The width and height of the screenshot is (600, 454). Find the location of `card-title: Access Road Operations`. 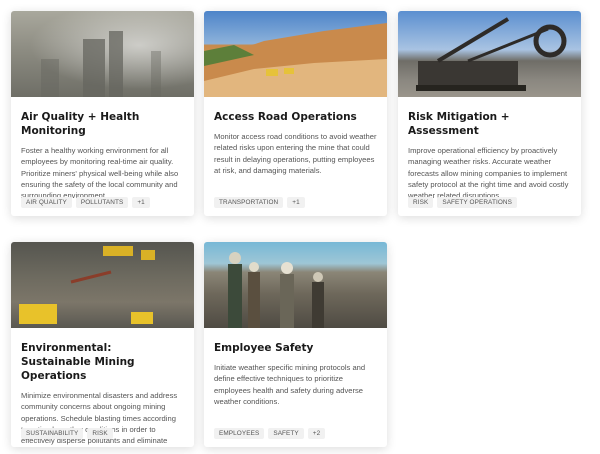

card-title: Access Road Operations is located at coordinates (285, 117).